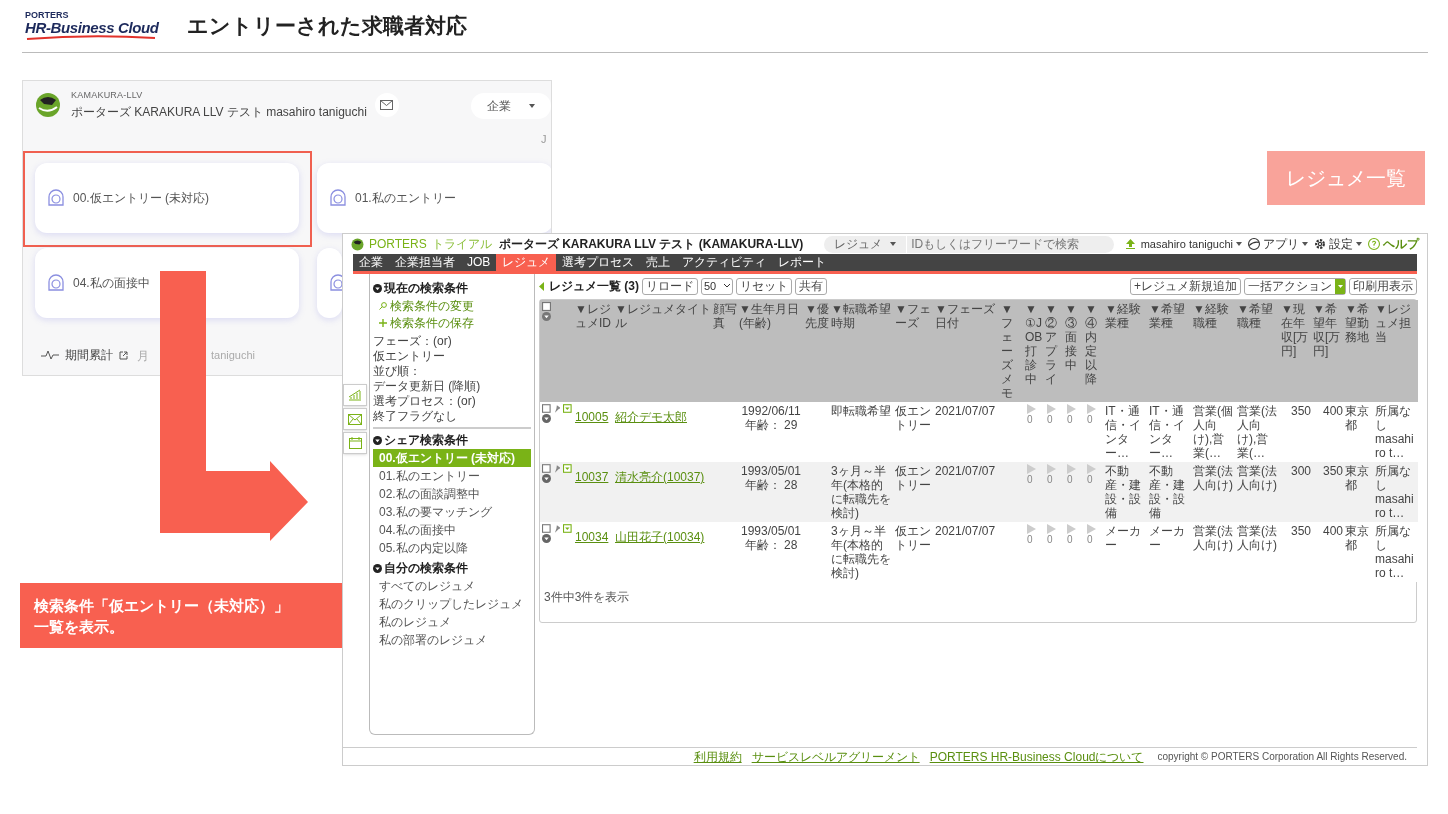 The width and height of the screenshot is (1448, 814). Describe the element at coordinates (862, 351) in the screenshot. I see `column-header: ▼転職希望時期` at that location.